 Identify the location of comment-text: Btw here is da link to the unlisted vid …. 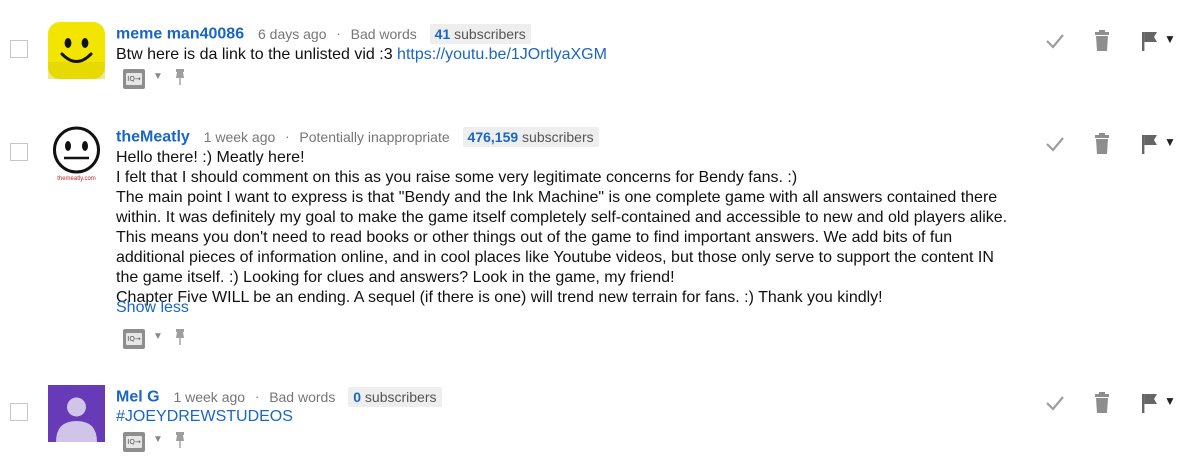
(566, 55).